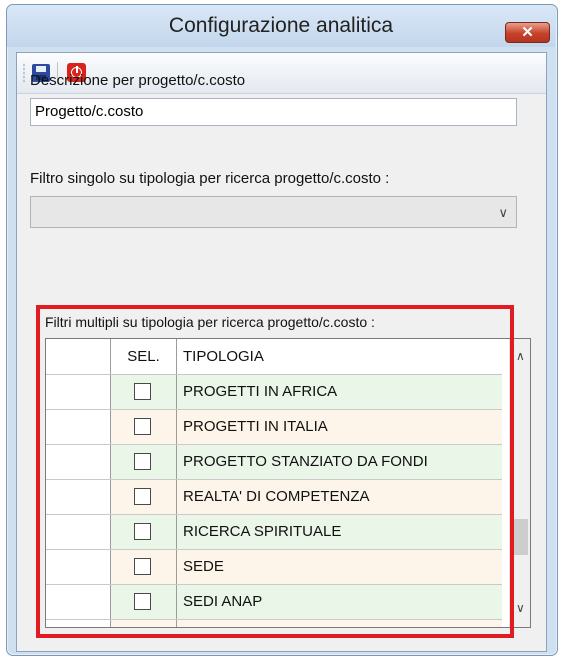 The height and width of the screenshot is (660, 562). Describe the element at coordinates (273, 212) in the screenshot. I see `filtro-singolo-dropdown: ∨` at that location.